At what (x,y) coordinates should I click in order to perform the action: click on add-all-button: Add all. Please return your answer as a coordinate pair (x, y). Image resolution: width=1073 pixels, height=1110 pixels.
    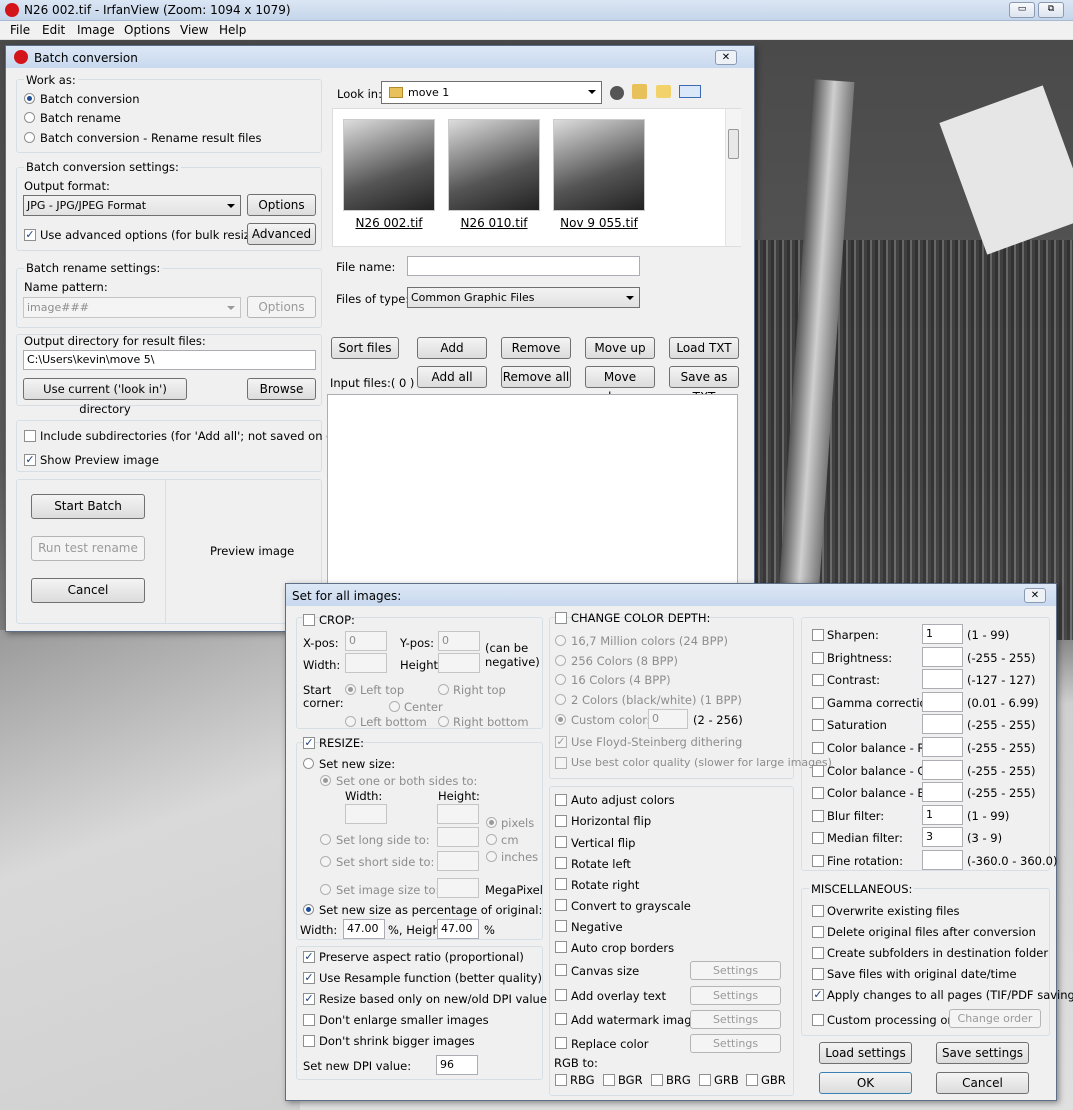
    Looking at the image, I should click on (452, 377).